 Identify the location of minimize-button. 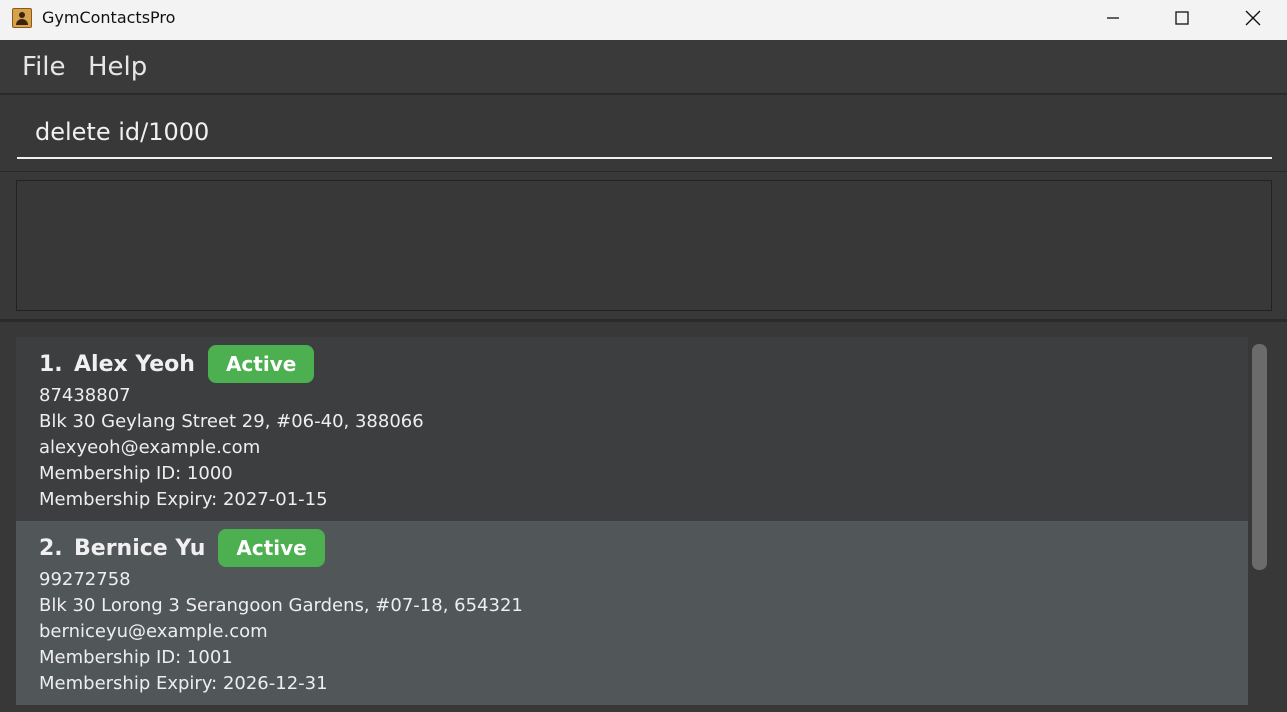
(1113, 18).